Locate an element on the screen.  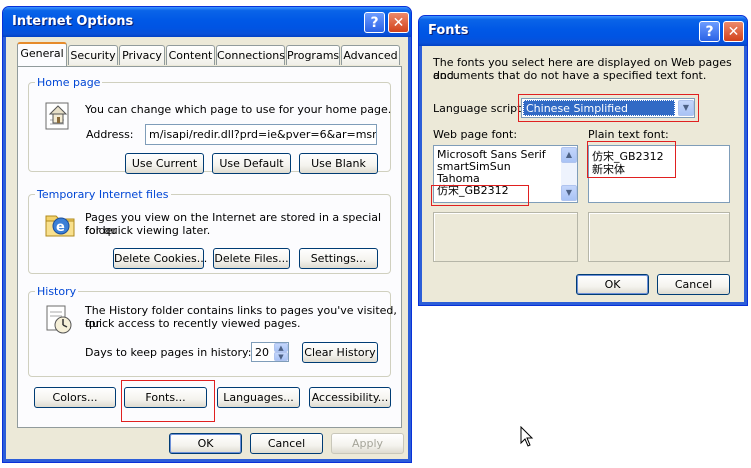
temp-files-icon: e is located at coordinates (60, 226).